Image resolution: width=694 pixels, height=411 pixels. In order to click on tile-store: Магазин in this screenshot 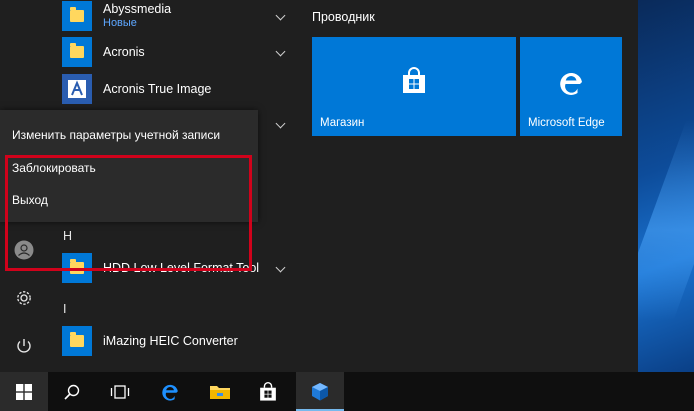, I will do `click(414, 86)`.